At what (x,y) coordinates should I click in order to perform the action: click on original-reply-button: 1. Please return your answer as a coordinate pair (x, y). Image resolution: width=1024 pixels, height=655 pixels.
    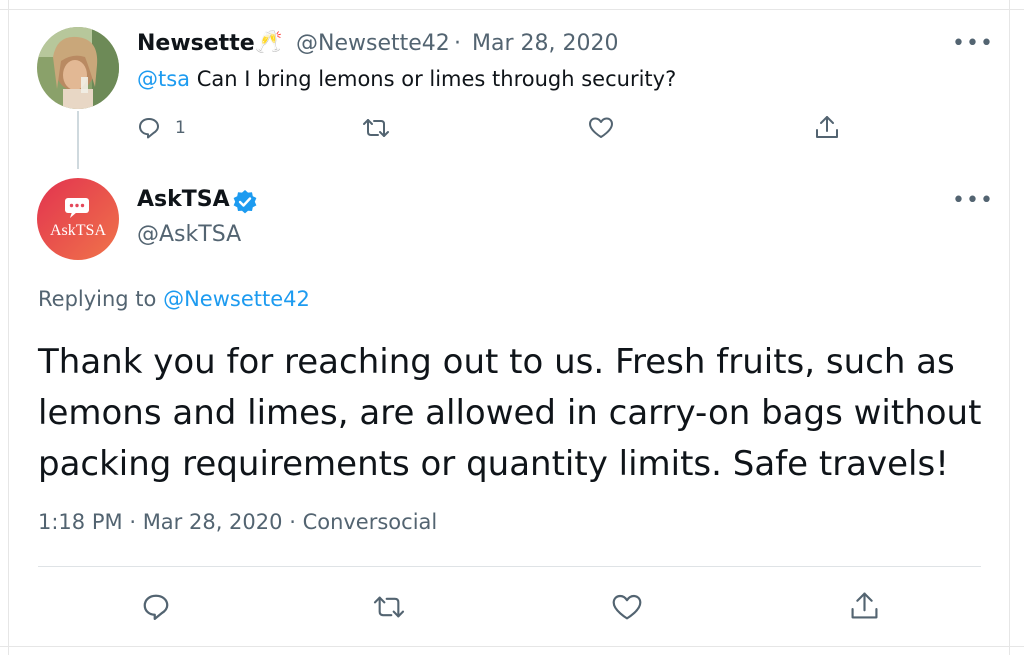
    Looking at the image, I should click on (161, 128).